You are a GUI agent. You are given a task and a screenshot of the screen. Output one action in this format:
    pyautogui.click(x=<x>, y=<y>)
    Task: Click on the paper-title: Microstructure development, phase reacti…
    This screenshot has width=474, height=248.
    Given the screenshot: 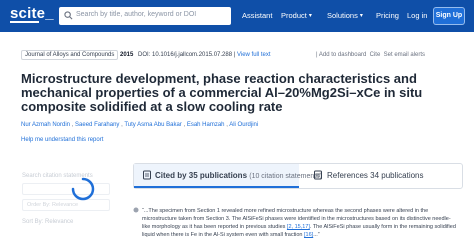 What is the action you would take?
    pyautogui.click(x=222, y=92)
    